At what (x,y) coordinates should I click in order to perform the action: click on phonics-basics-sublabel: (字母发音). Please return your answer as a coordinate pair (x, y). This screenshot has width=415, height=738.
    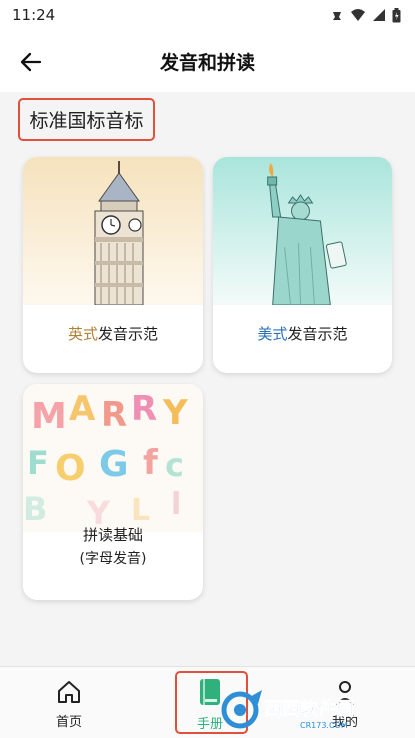
    Looking at the image, I should click on (113, 559).